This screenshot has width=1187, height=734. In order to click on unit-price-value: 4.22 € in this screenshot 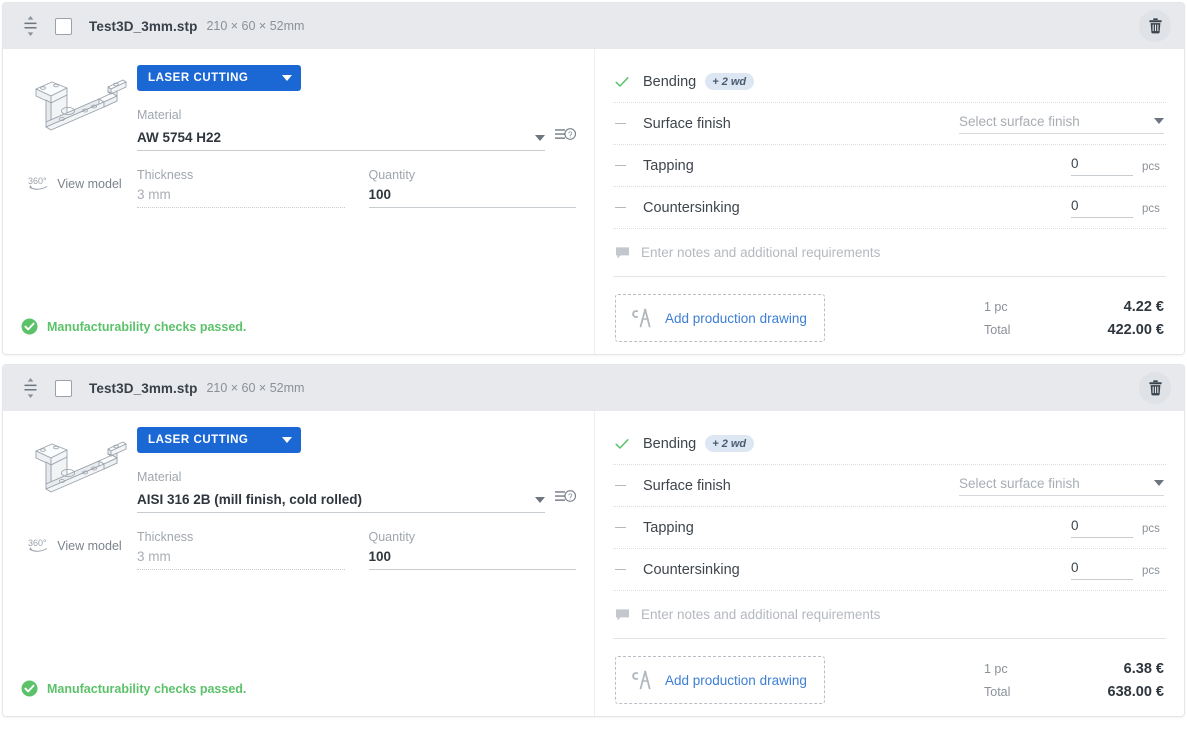, I will do `click(1143, 306)`.